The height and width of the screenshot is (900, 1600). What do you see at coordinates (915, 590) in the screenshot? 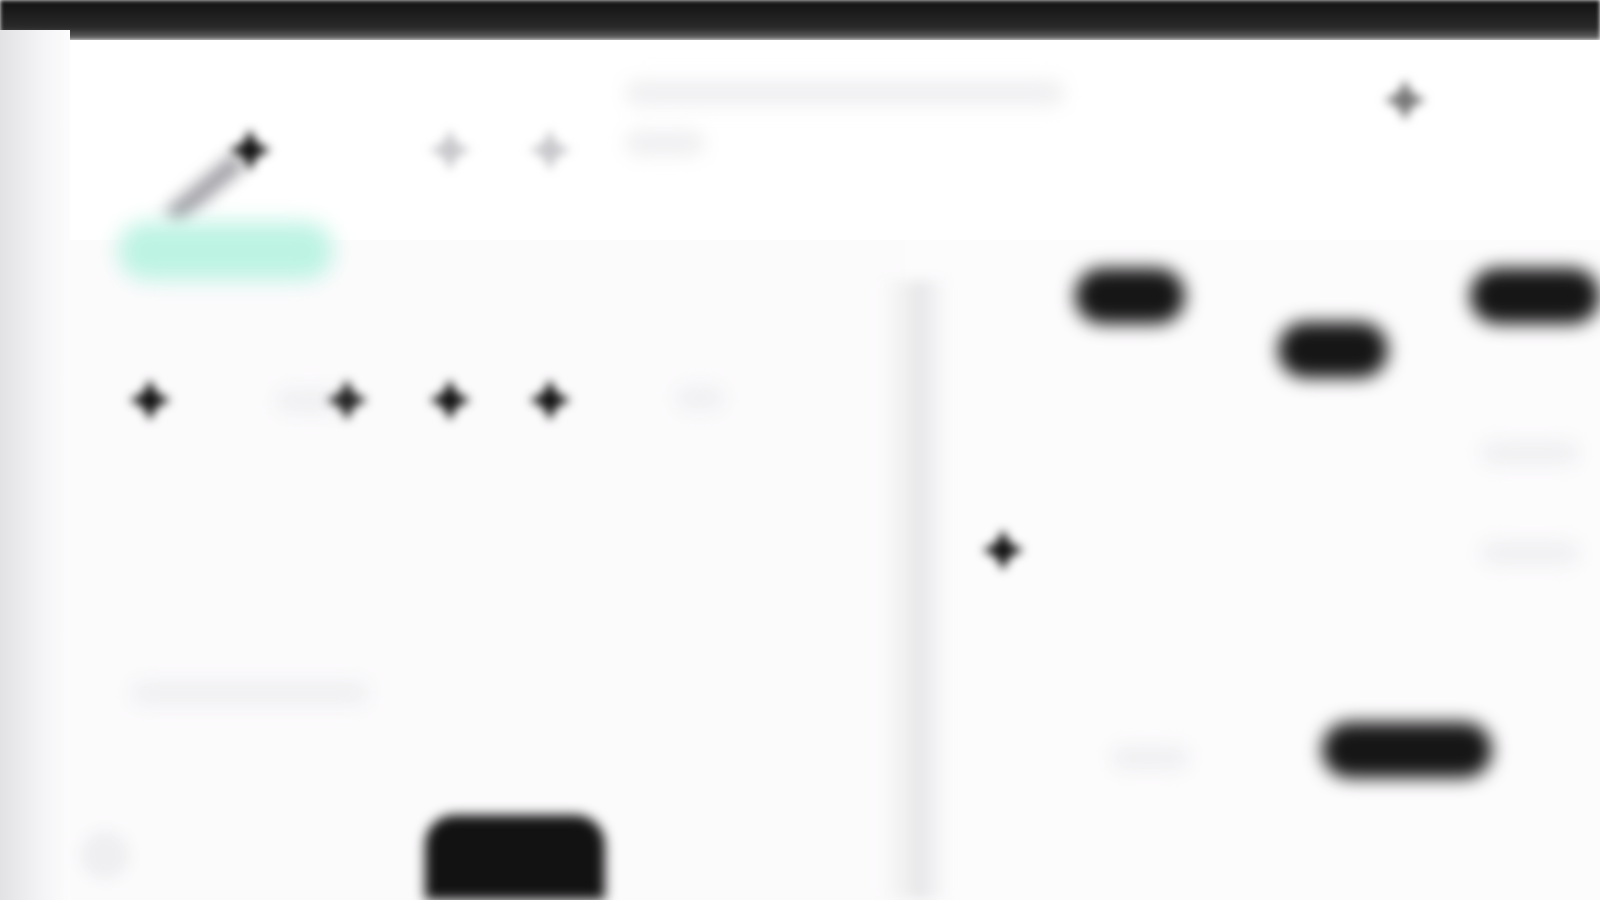
I see `panel-splitter` at bounding box center [915, 590].